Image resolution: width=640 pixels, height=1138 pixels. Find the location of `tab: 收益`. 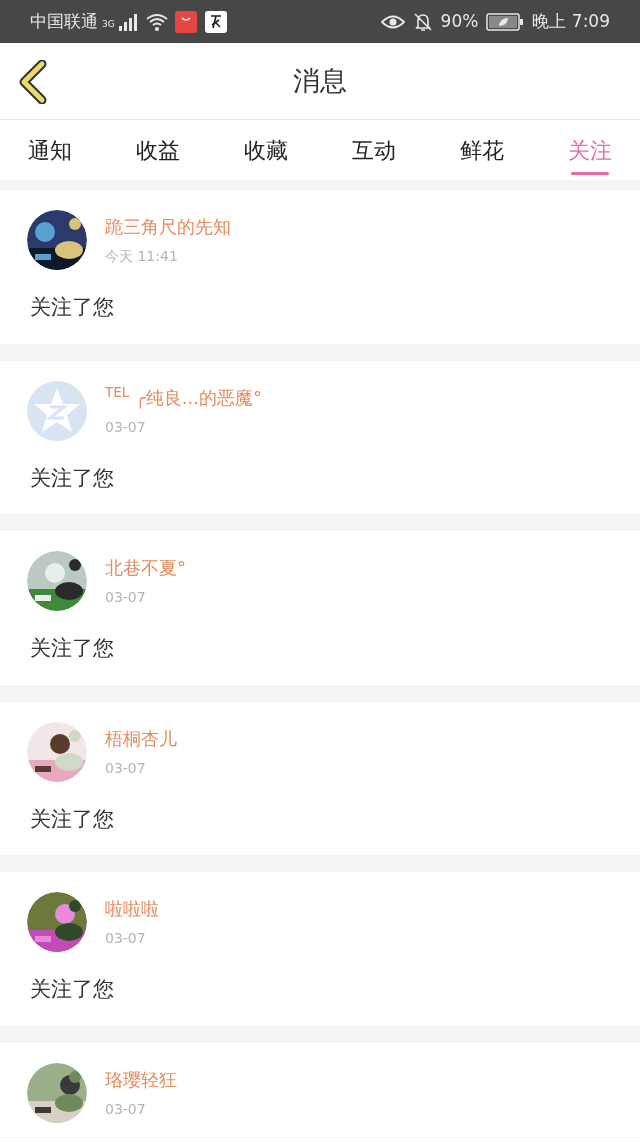

tab: 收益 is located at coordinates (158, 154).